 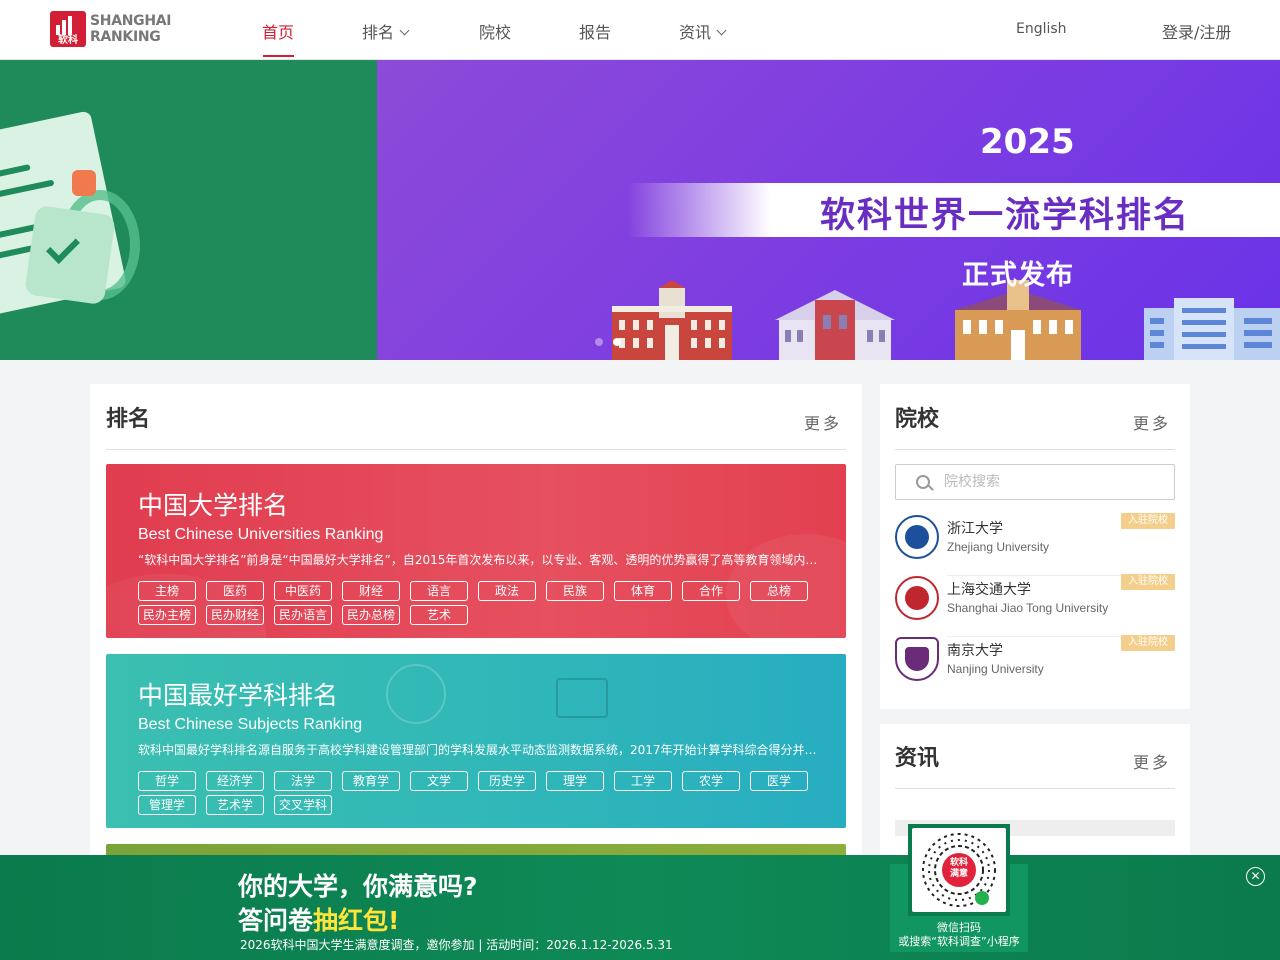 What do you see at coordinates (84, 183) in the screenshot?
I see `pointer-hand-icon` at bounding box center [84, 183].